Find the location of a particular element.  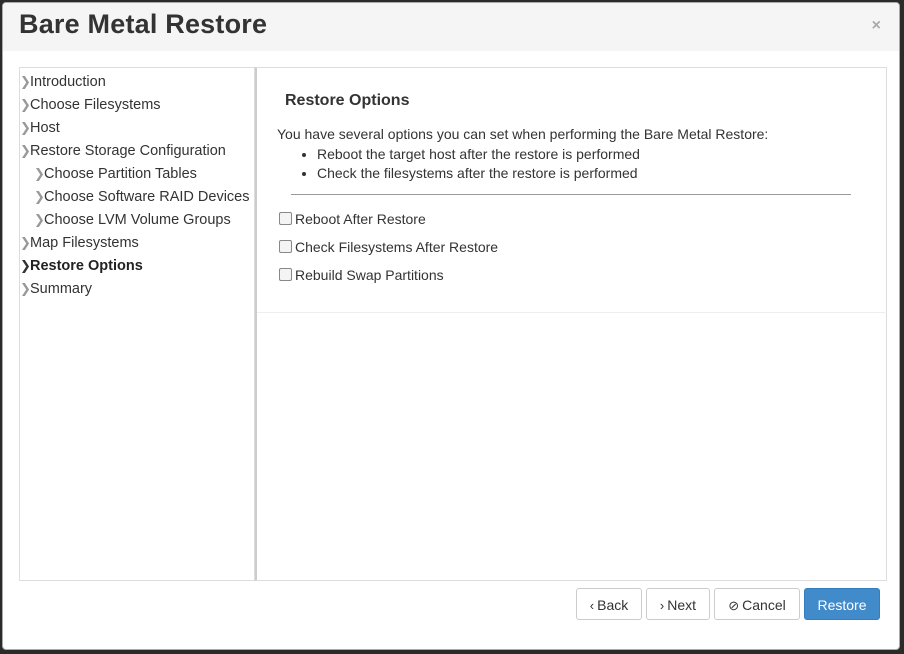

sidebar-item-restore-options: ❯Restore Options is located at coordinates (81, 265).